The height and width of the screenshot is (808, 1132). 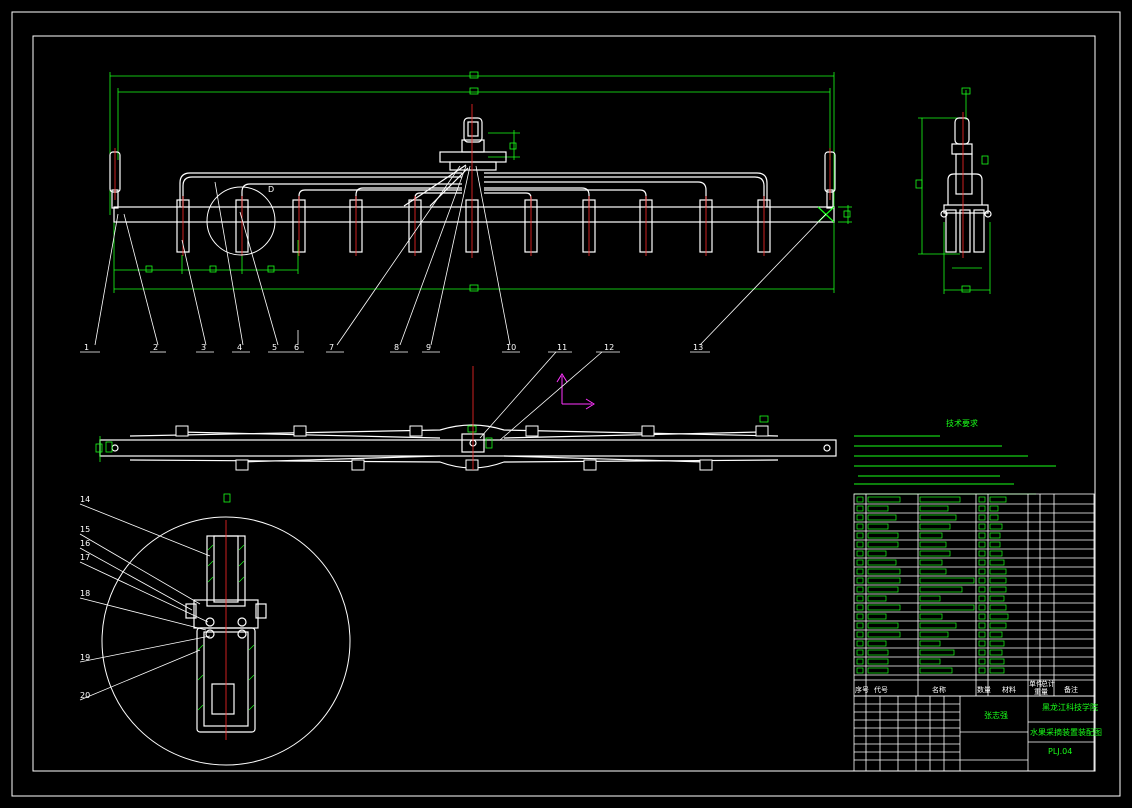 What do you see at coordinates (996, 715) in the screenshot?
I see `drawn-by: 张志强` at bounding box center [996, 715].